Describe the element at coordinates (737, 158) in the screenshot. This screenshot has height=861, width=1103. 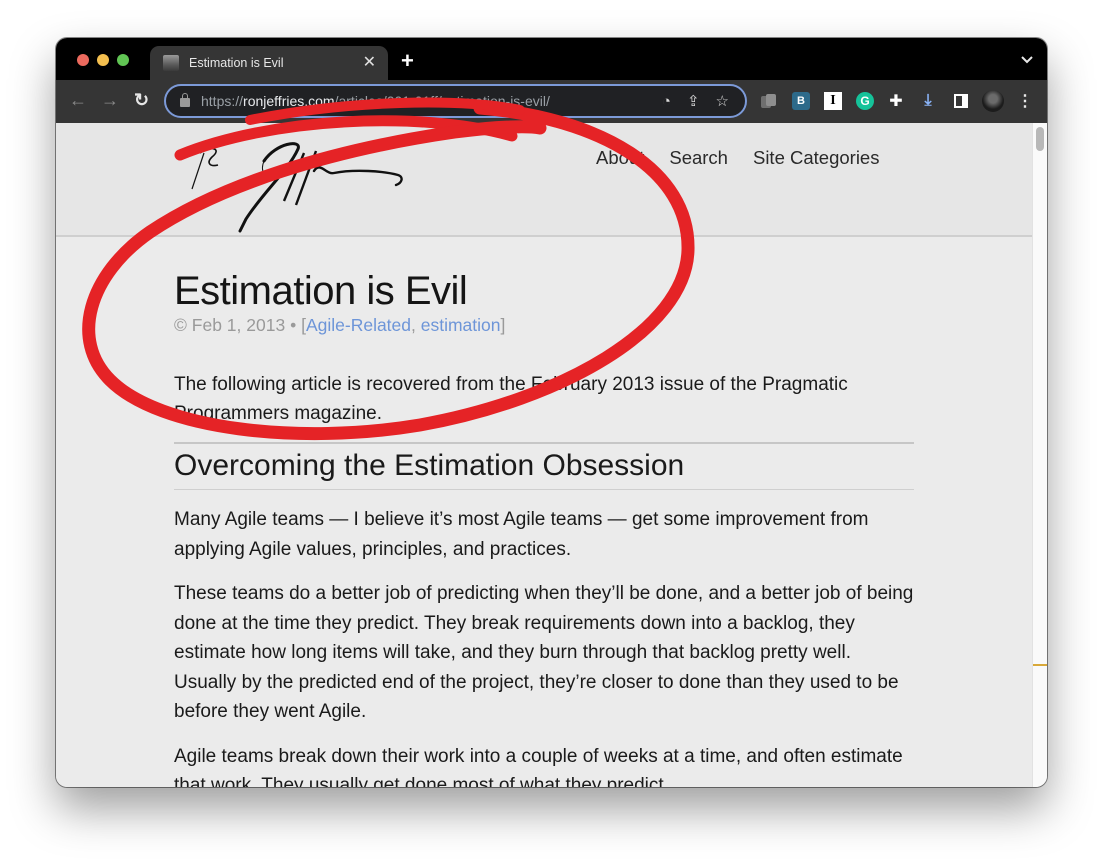
I see `site-nav: About Search Site Categories` at that location.